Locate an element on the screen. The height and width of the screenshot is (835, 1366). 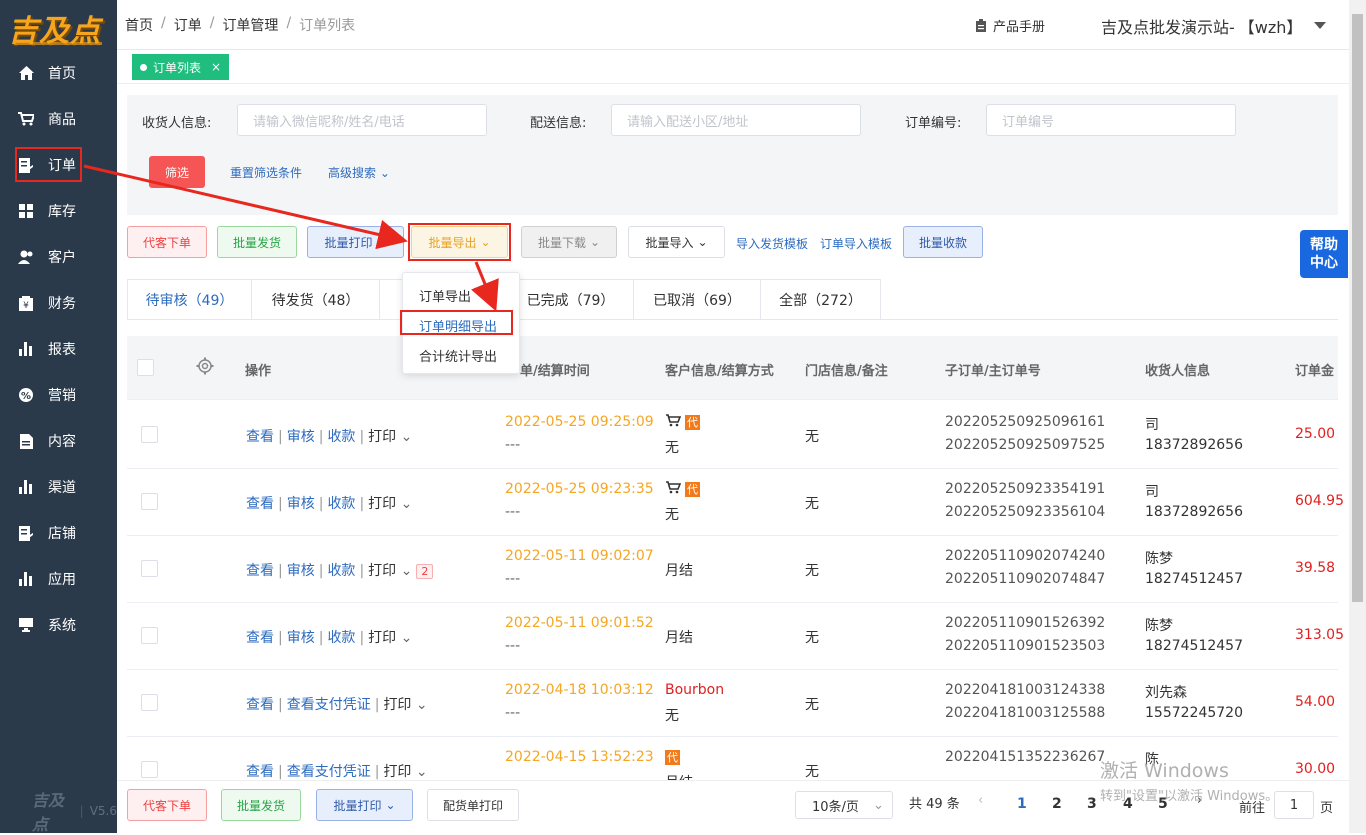
order-amount: 313.05 is located at coordinates (1319, 635).